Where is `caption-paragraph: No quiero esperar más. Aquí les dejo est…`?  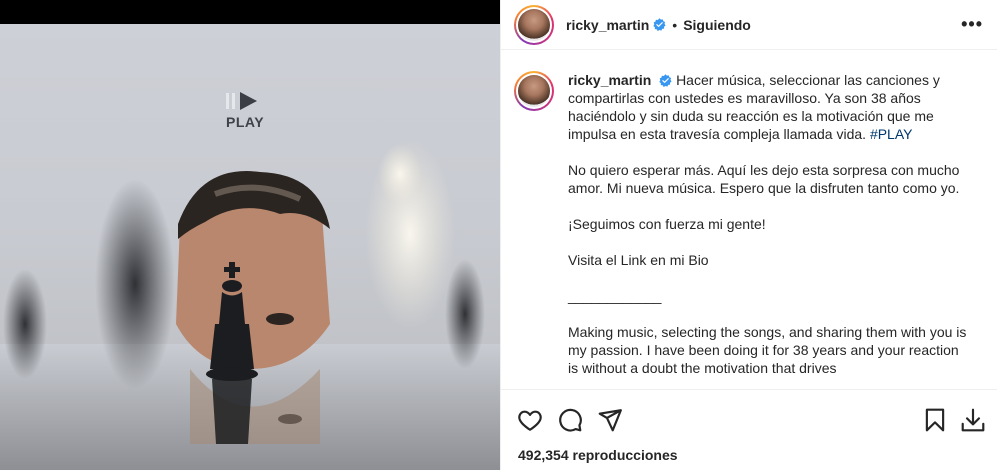
caption-paragraph: No quiero esperar más. Aquí les dejo est… is located at coordinates (764, 179).